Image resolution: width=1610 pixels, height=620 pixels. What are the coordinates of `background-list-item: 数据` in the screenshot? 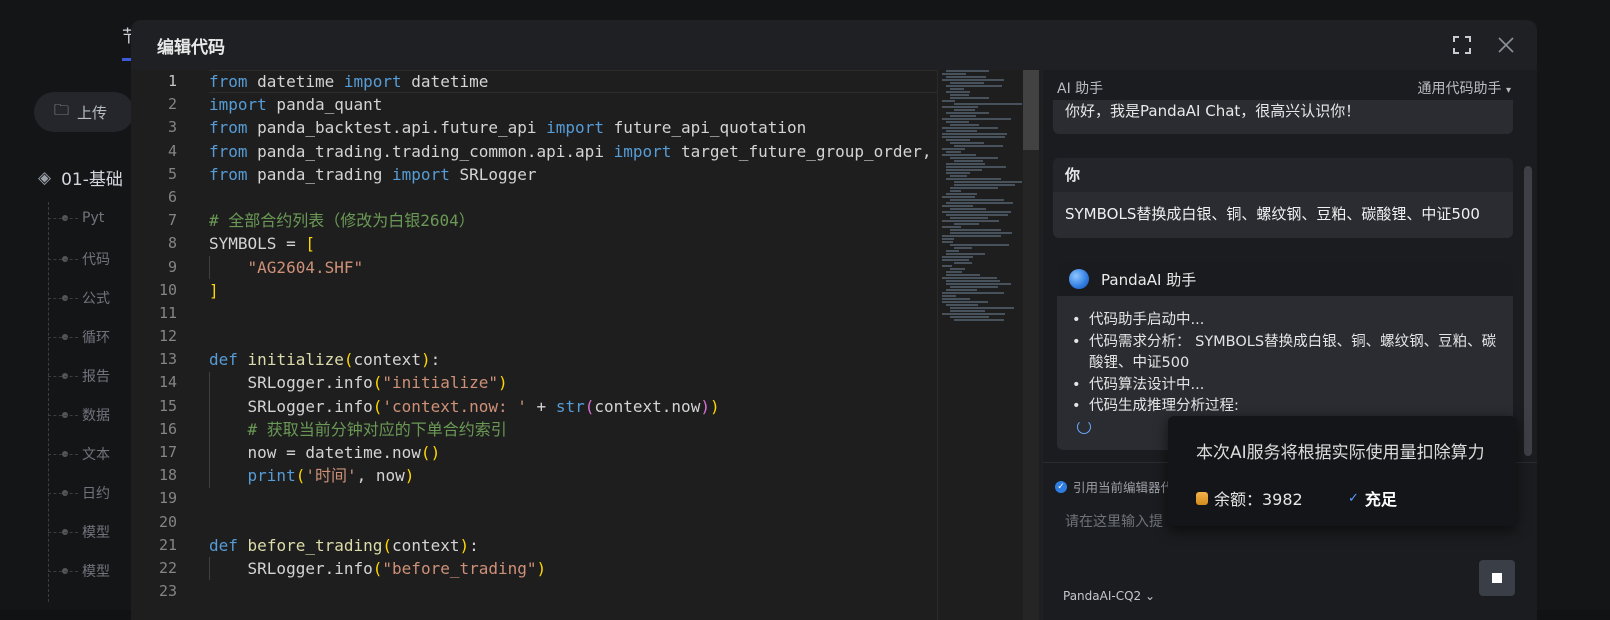 It's located at (86, 415).